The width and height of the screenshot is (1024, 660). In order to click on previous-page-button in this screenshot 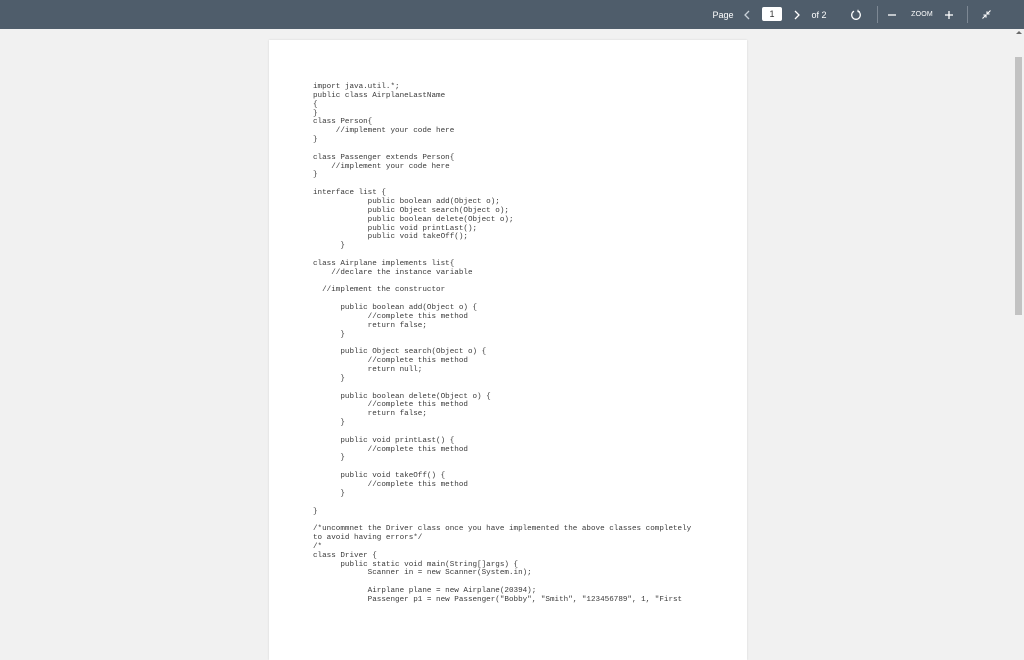, I will do `click(747, 14)`.